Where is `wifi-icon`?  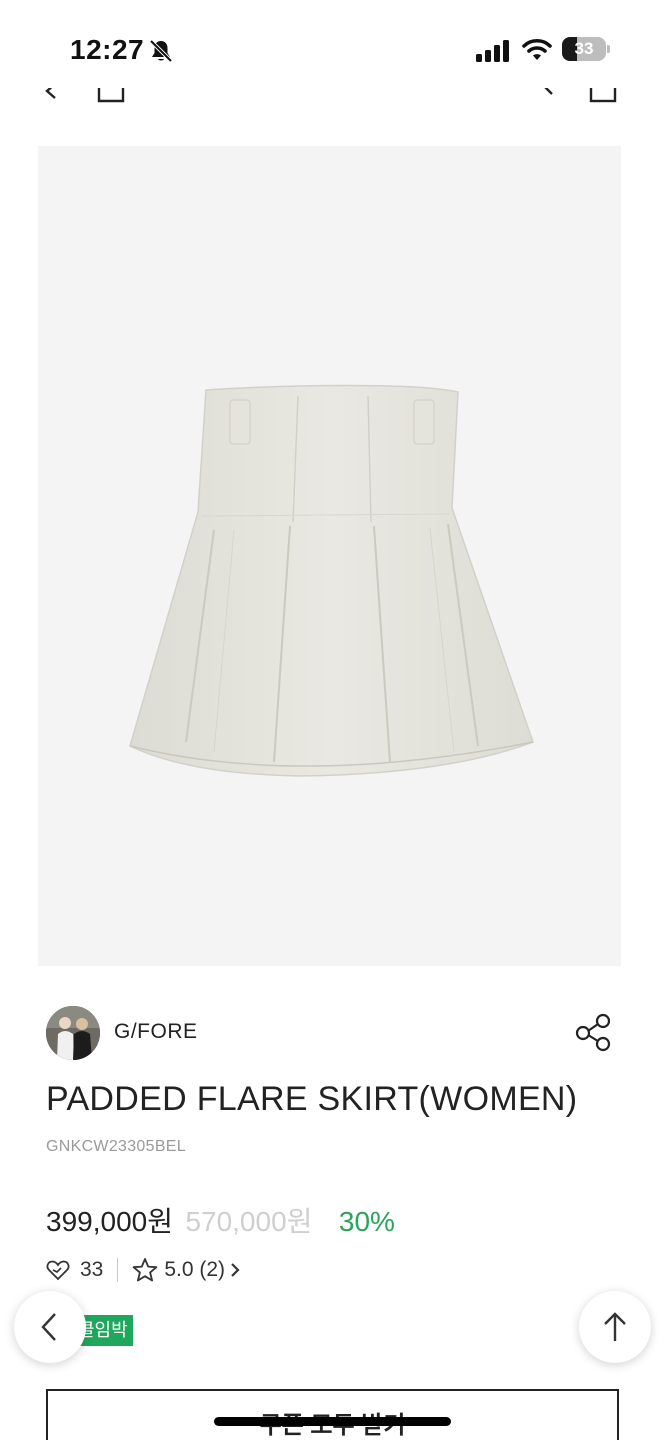
wifi-icon is located at coordinates (537, 49).